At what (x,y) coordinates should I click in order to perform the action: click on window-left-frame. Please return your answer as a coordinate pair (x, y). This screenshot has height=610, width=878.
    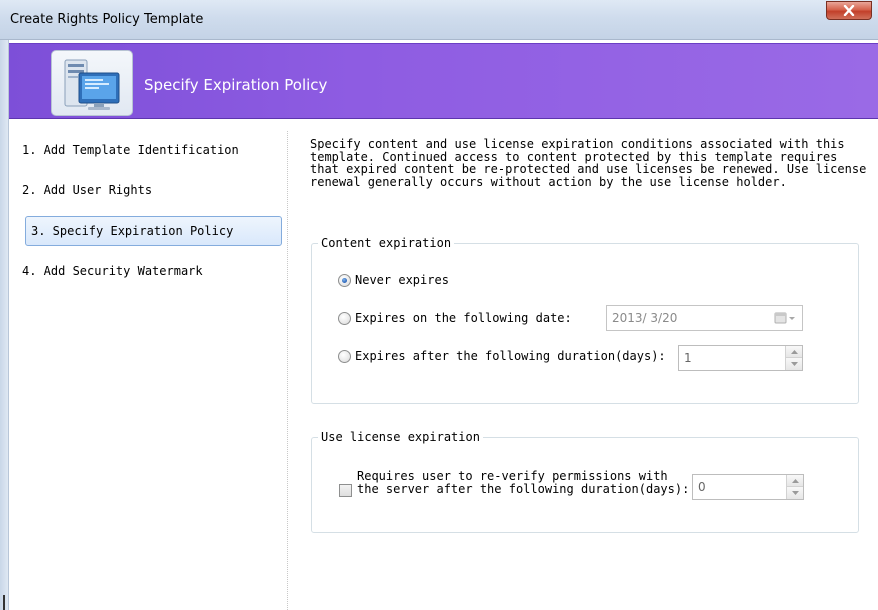
    Looking at the image, I should click on (4, 325).